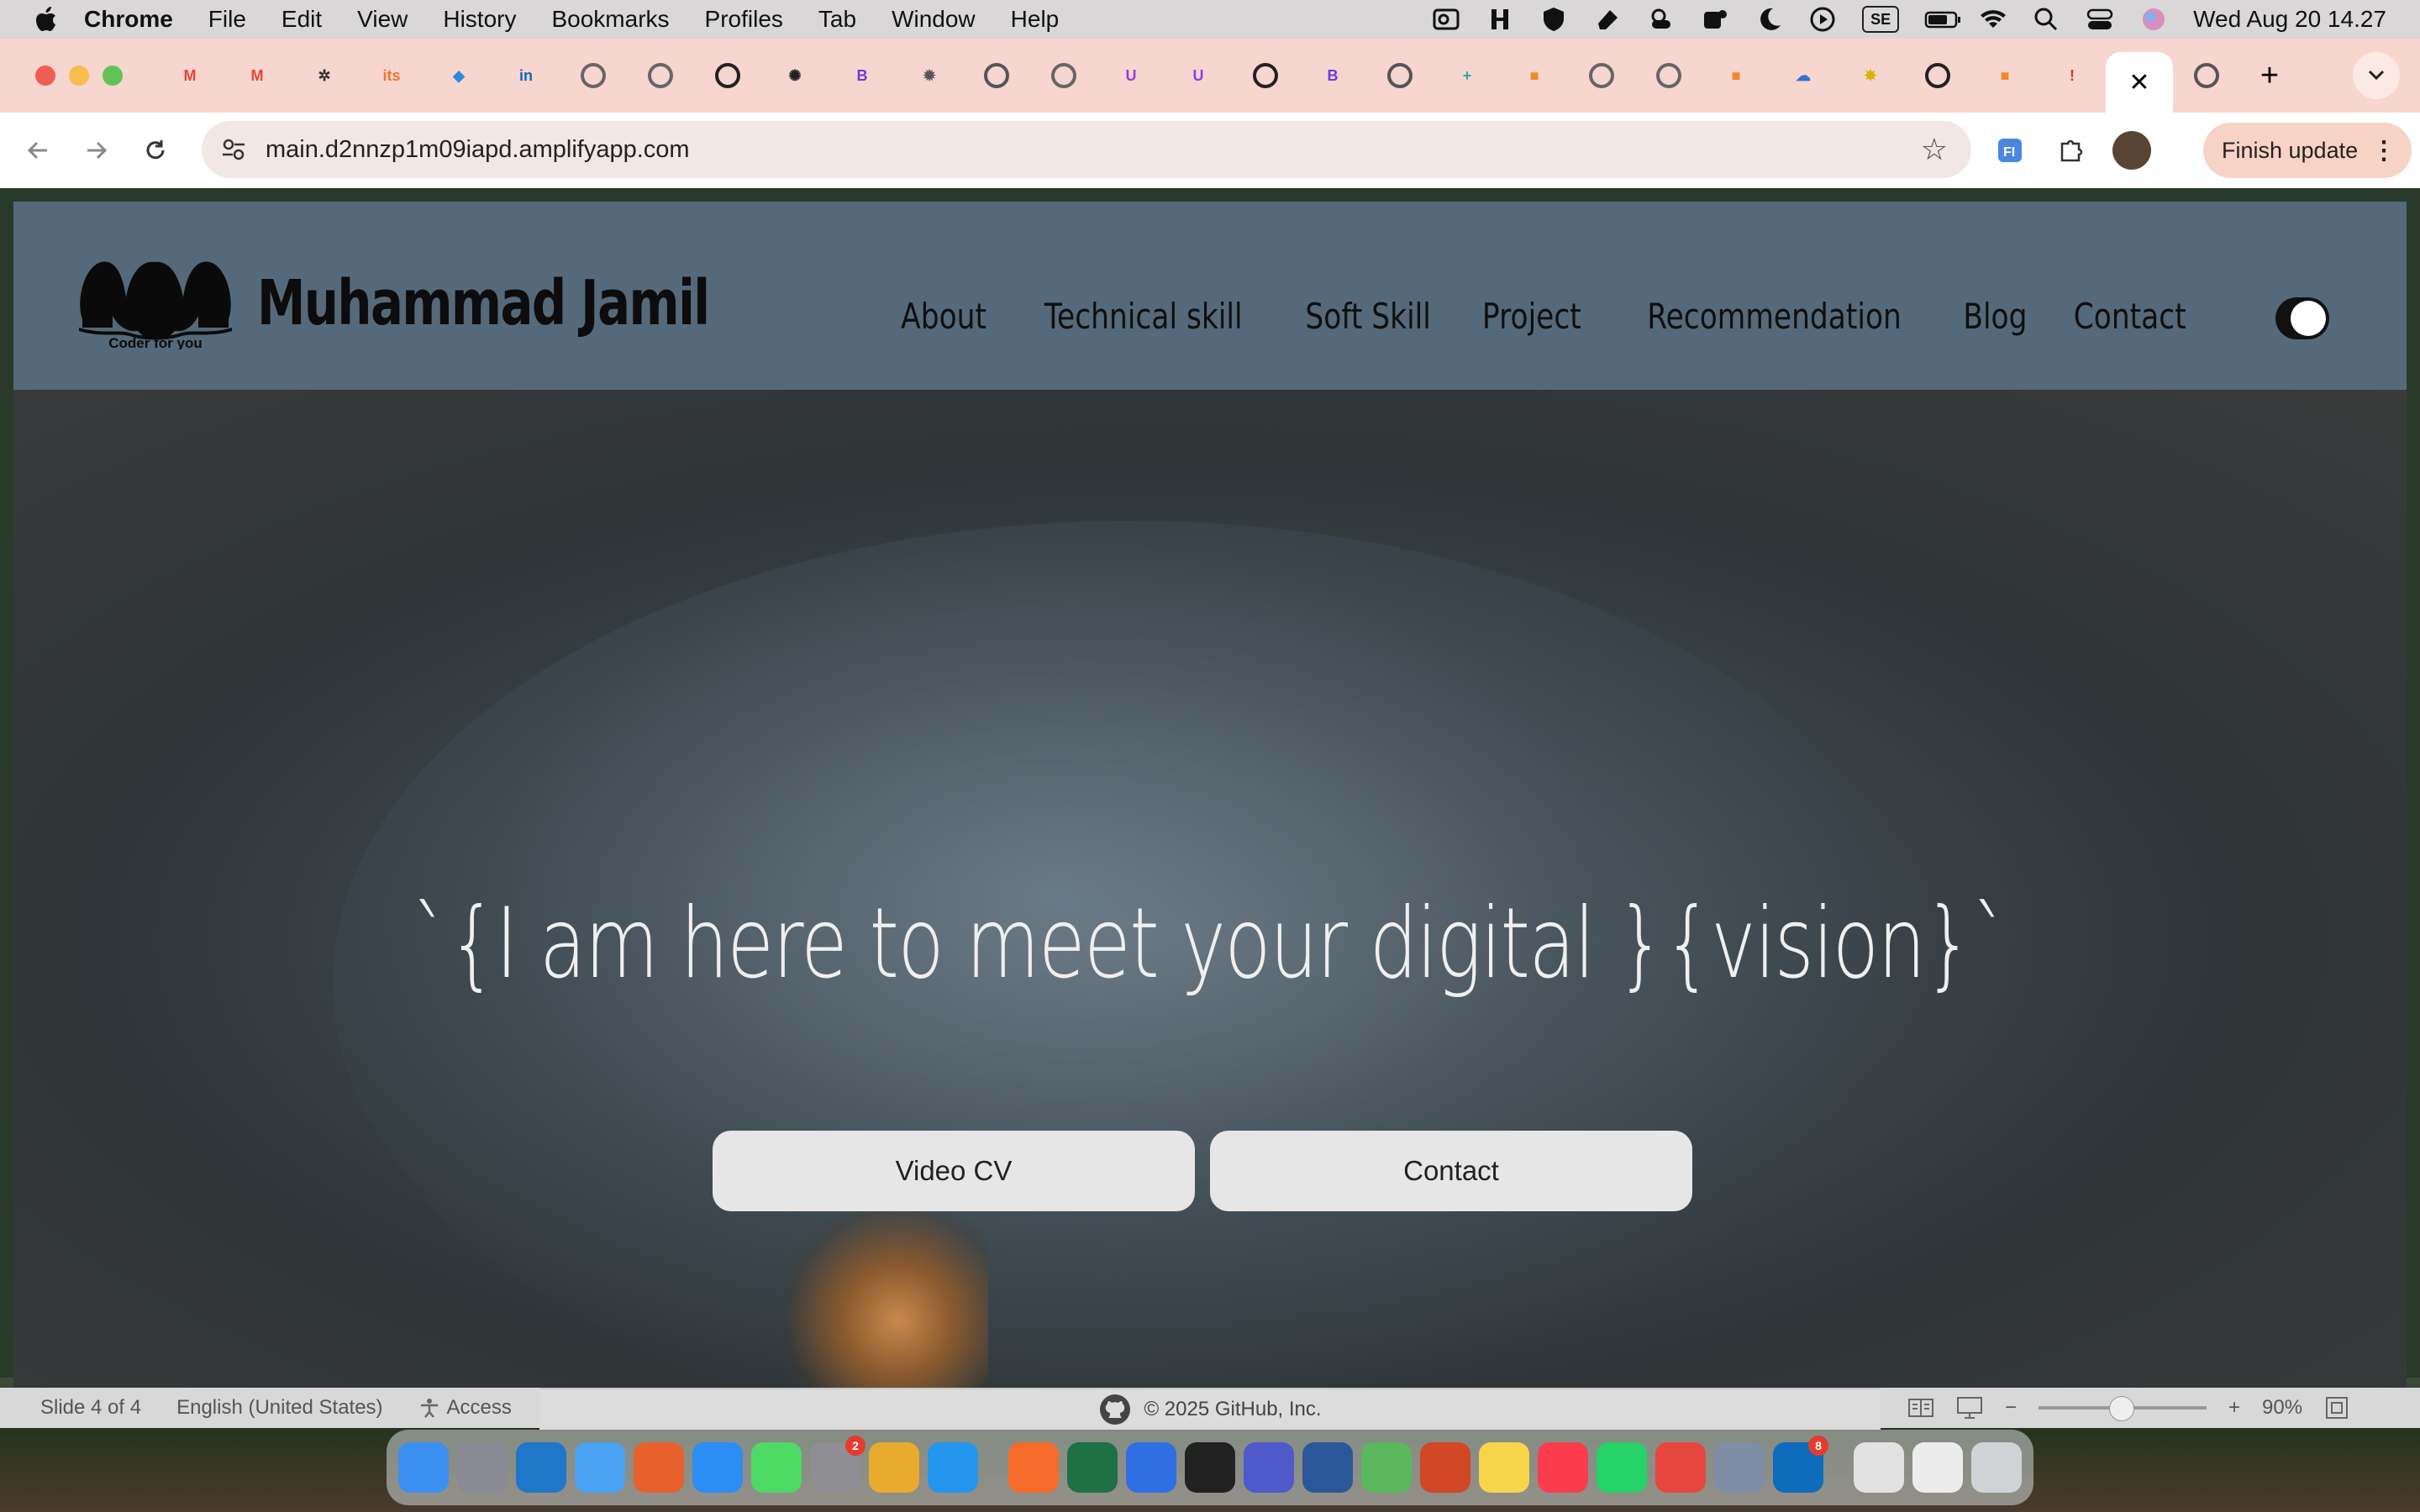 This screenshot has width=2420, height=1512. What do you see at coordinates (2302, 318) in the screenshot?
I see `theme-toggle` at bounding box center [2302, 318].